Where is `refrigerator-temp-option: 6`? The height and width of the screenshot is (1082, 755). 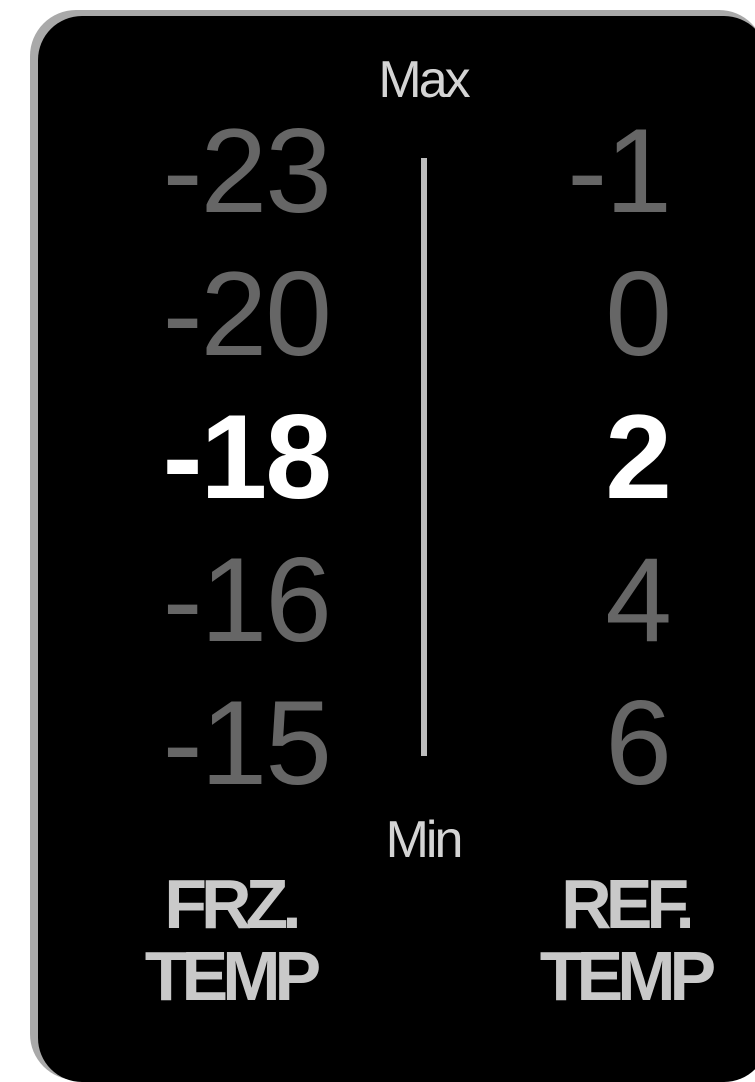
refrigerator-temp-option: 6 is located at coordinates (521, 743).